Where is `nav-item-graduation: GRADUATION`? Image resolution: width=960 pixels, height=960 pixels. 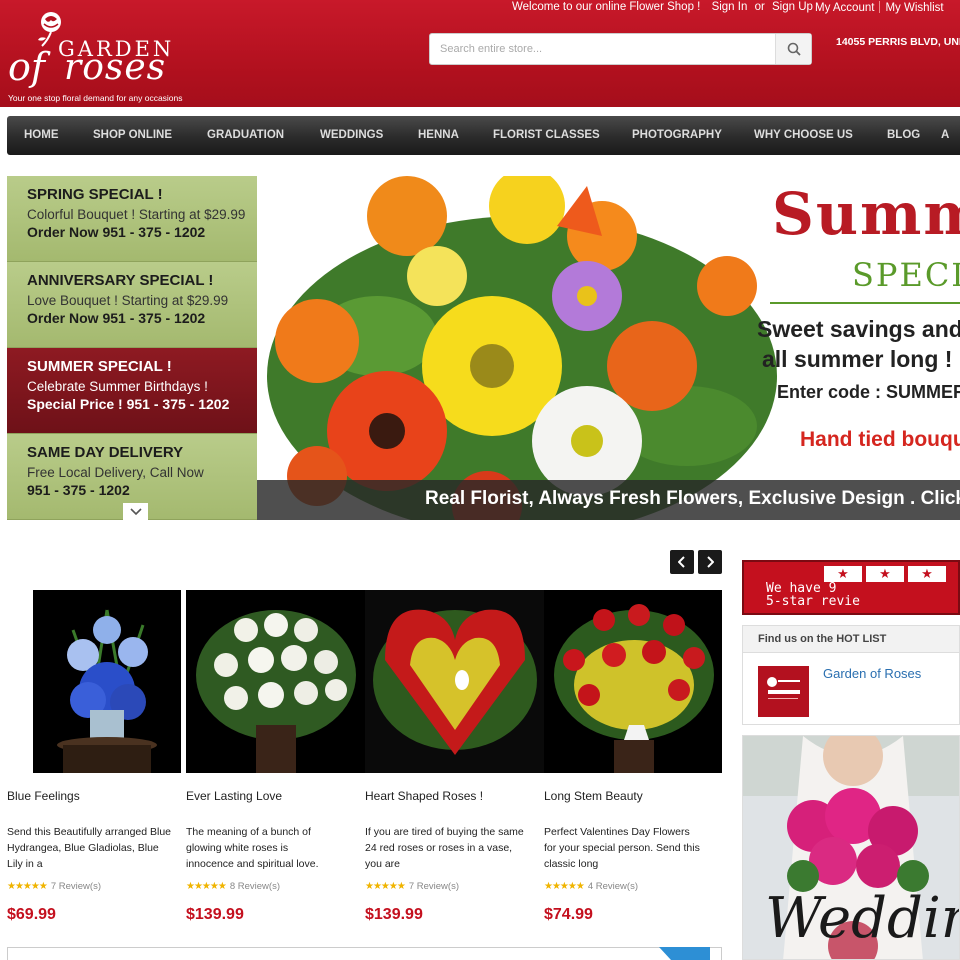 nav-item-graduation: GRADUATION is located at coordinates (245, 135).